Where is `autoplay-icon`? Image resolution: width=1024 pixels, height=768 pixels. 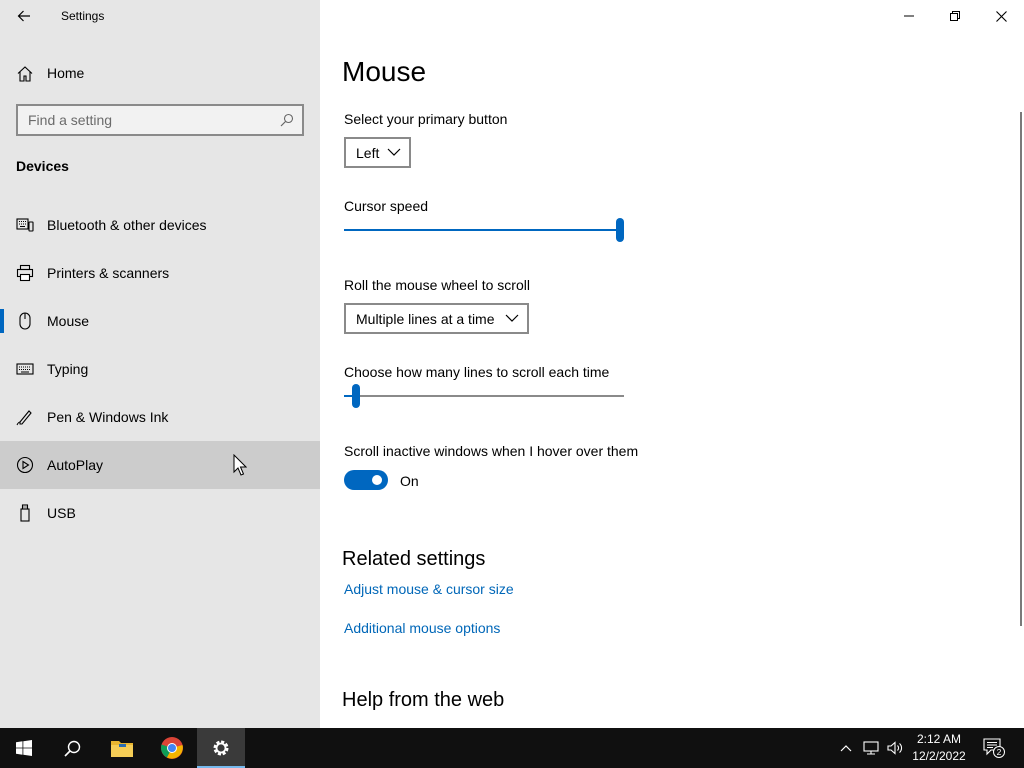 autoplay-icon is located at coordinates (25, 465).